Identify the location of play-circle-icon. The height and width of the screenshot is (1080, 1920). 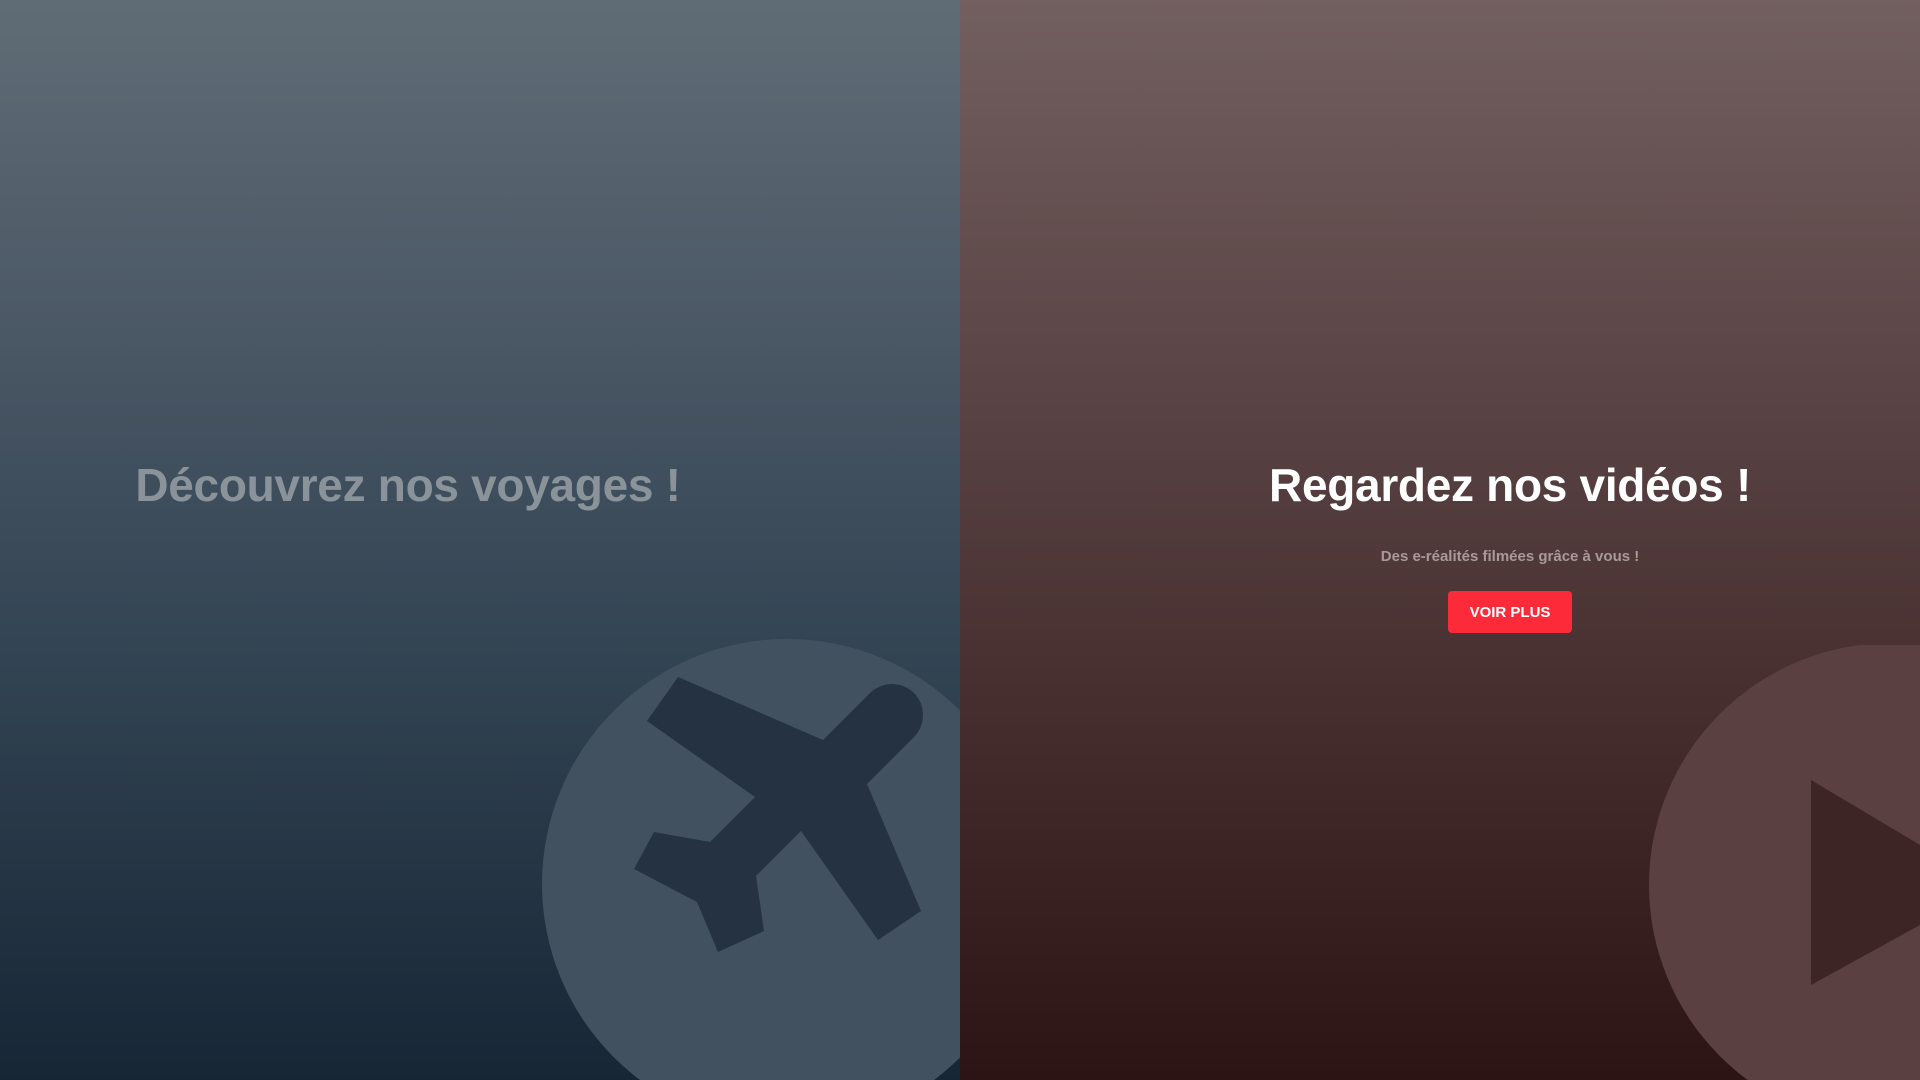
(1784, 862).